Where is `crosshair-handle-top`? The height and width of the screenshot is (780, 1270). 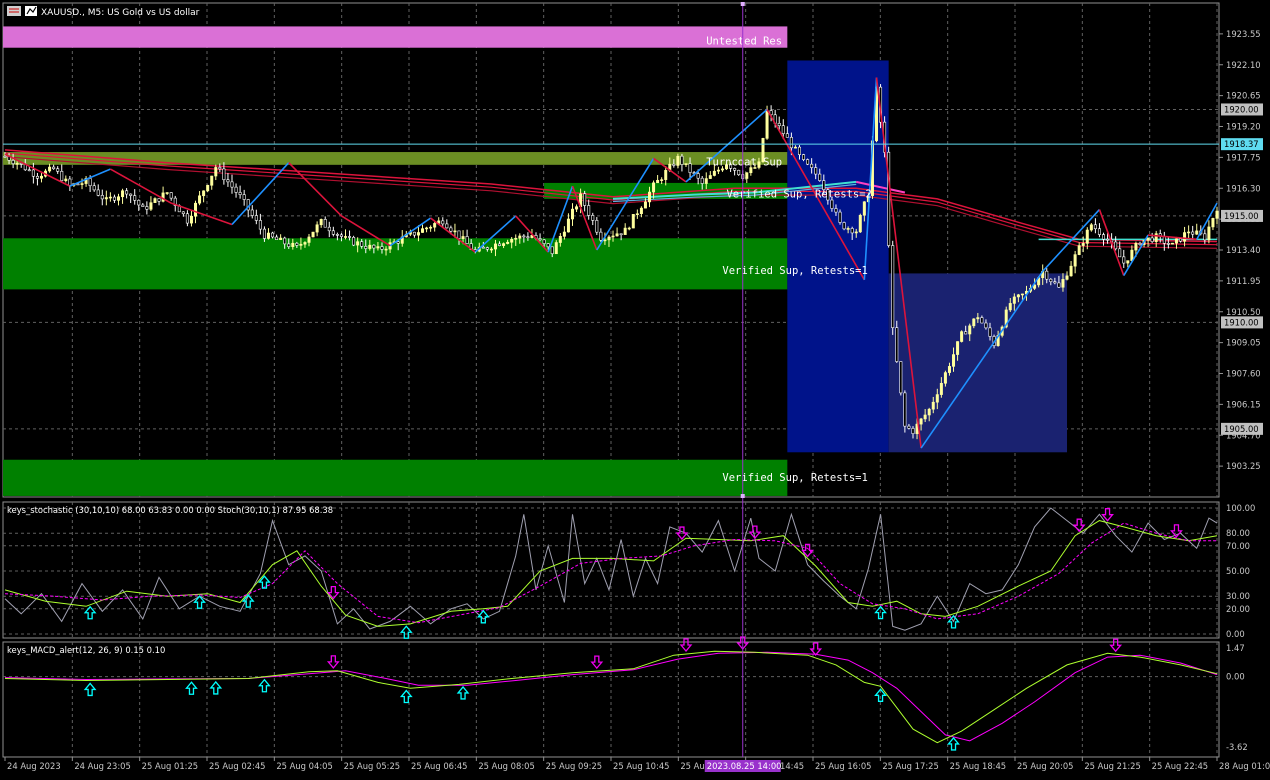 crosshair-handle-top is located at coordinates (742, 4).